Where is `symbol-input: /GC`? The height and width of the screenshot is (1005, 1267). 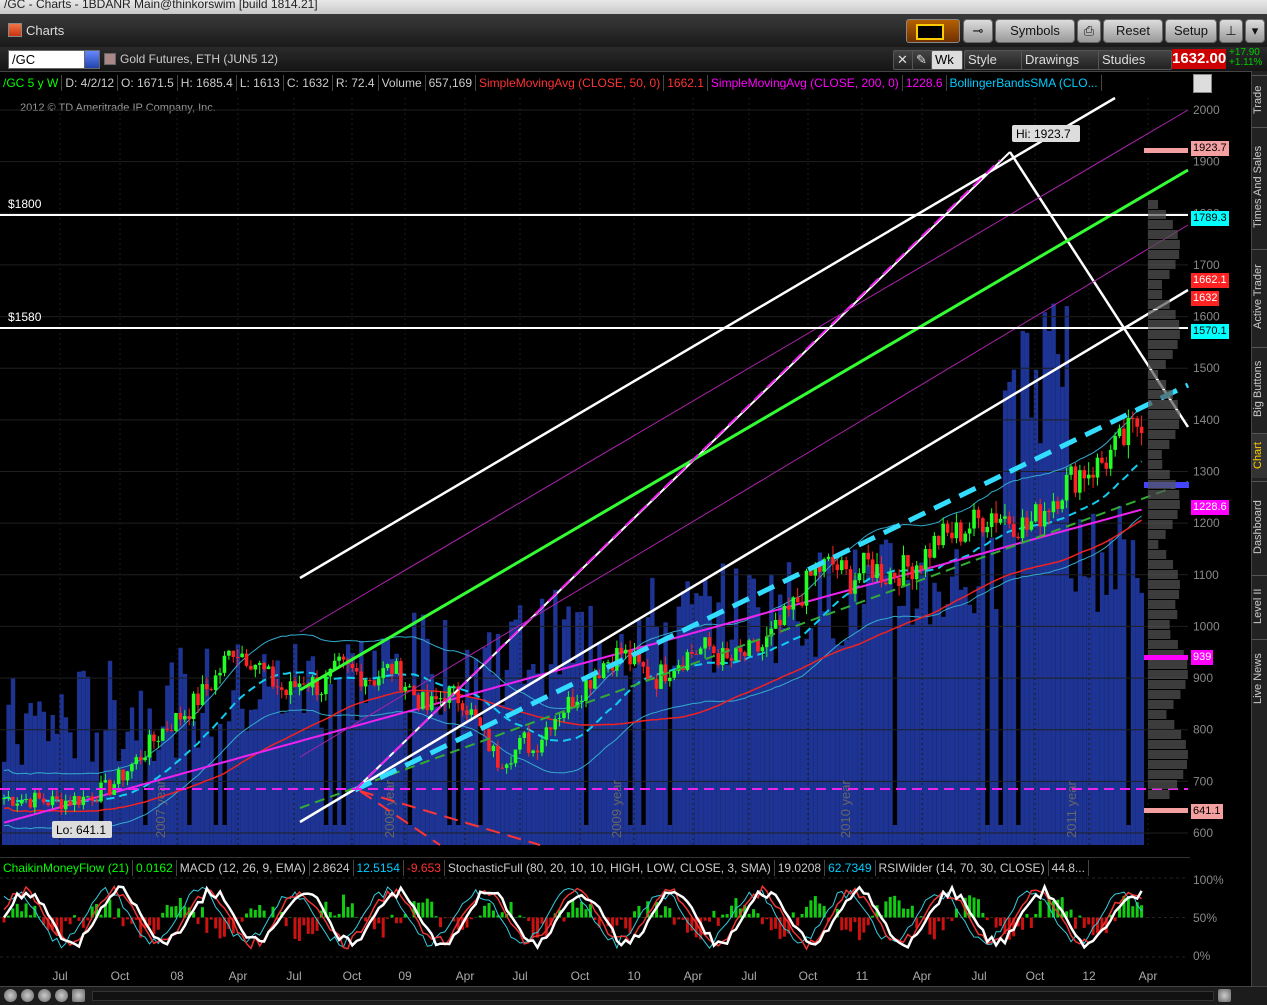
symbol-input: /GC is located at coordinates (46, 59).